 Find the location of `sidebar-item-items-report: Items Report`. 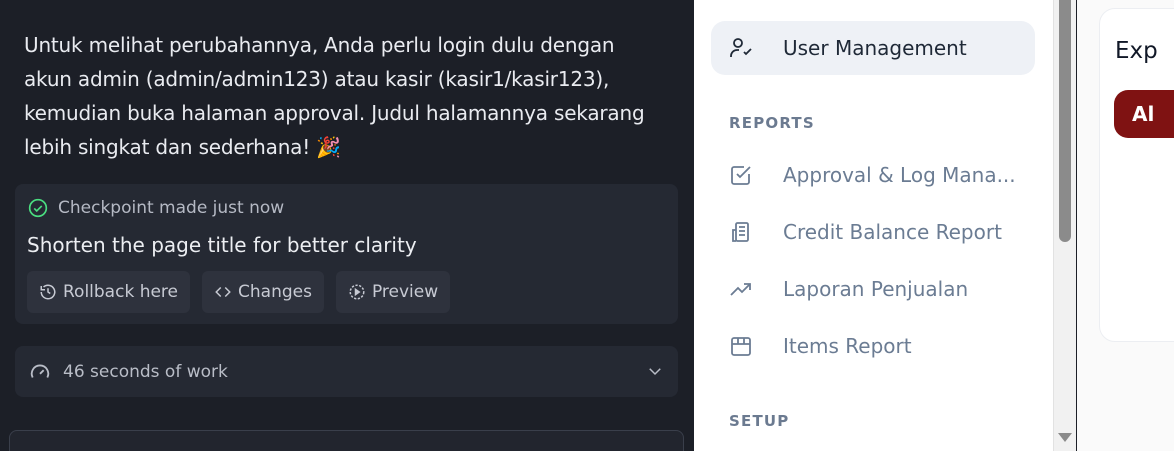

sidebar-item-items-report: Items Report is located at coordinates (873, 346).